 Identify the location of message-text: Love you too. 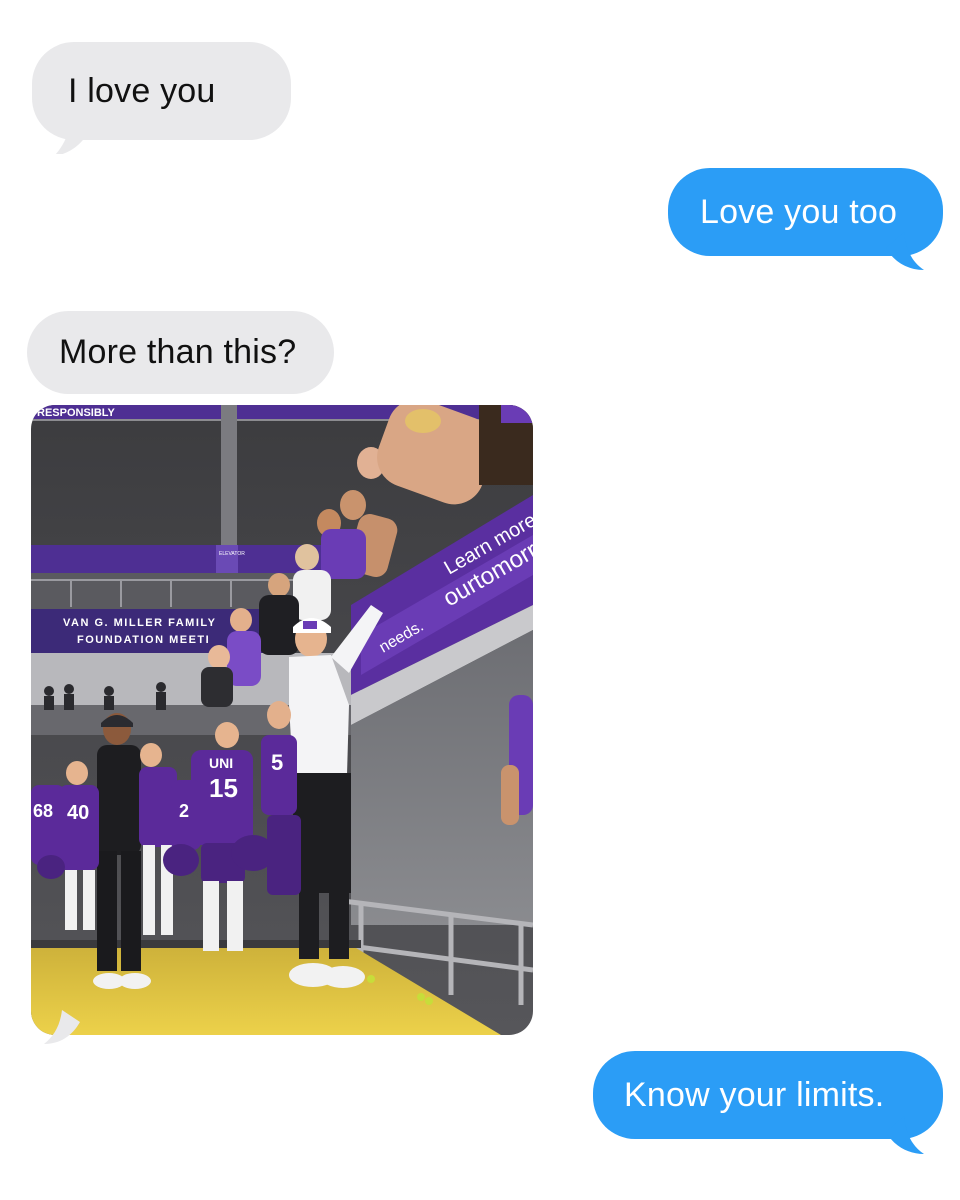
(799, 211).